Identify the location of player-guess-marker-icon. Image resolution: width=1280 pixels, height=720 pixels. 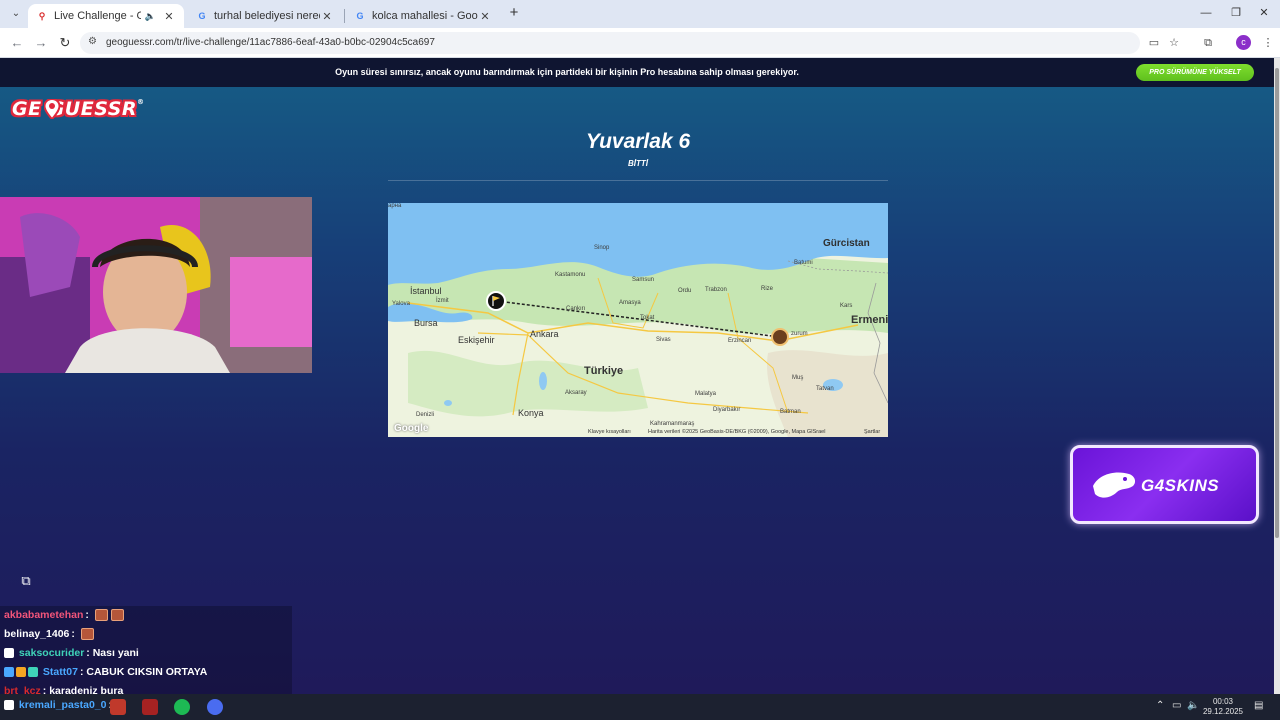
(780, 337).